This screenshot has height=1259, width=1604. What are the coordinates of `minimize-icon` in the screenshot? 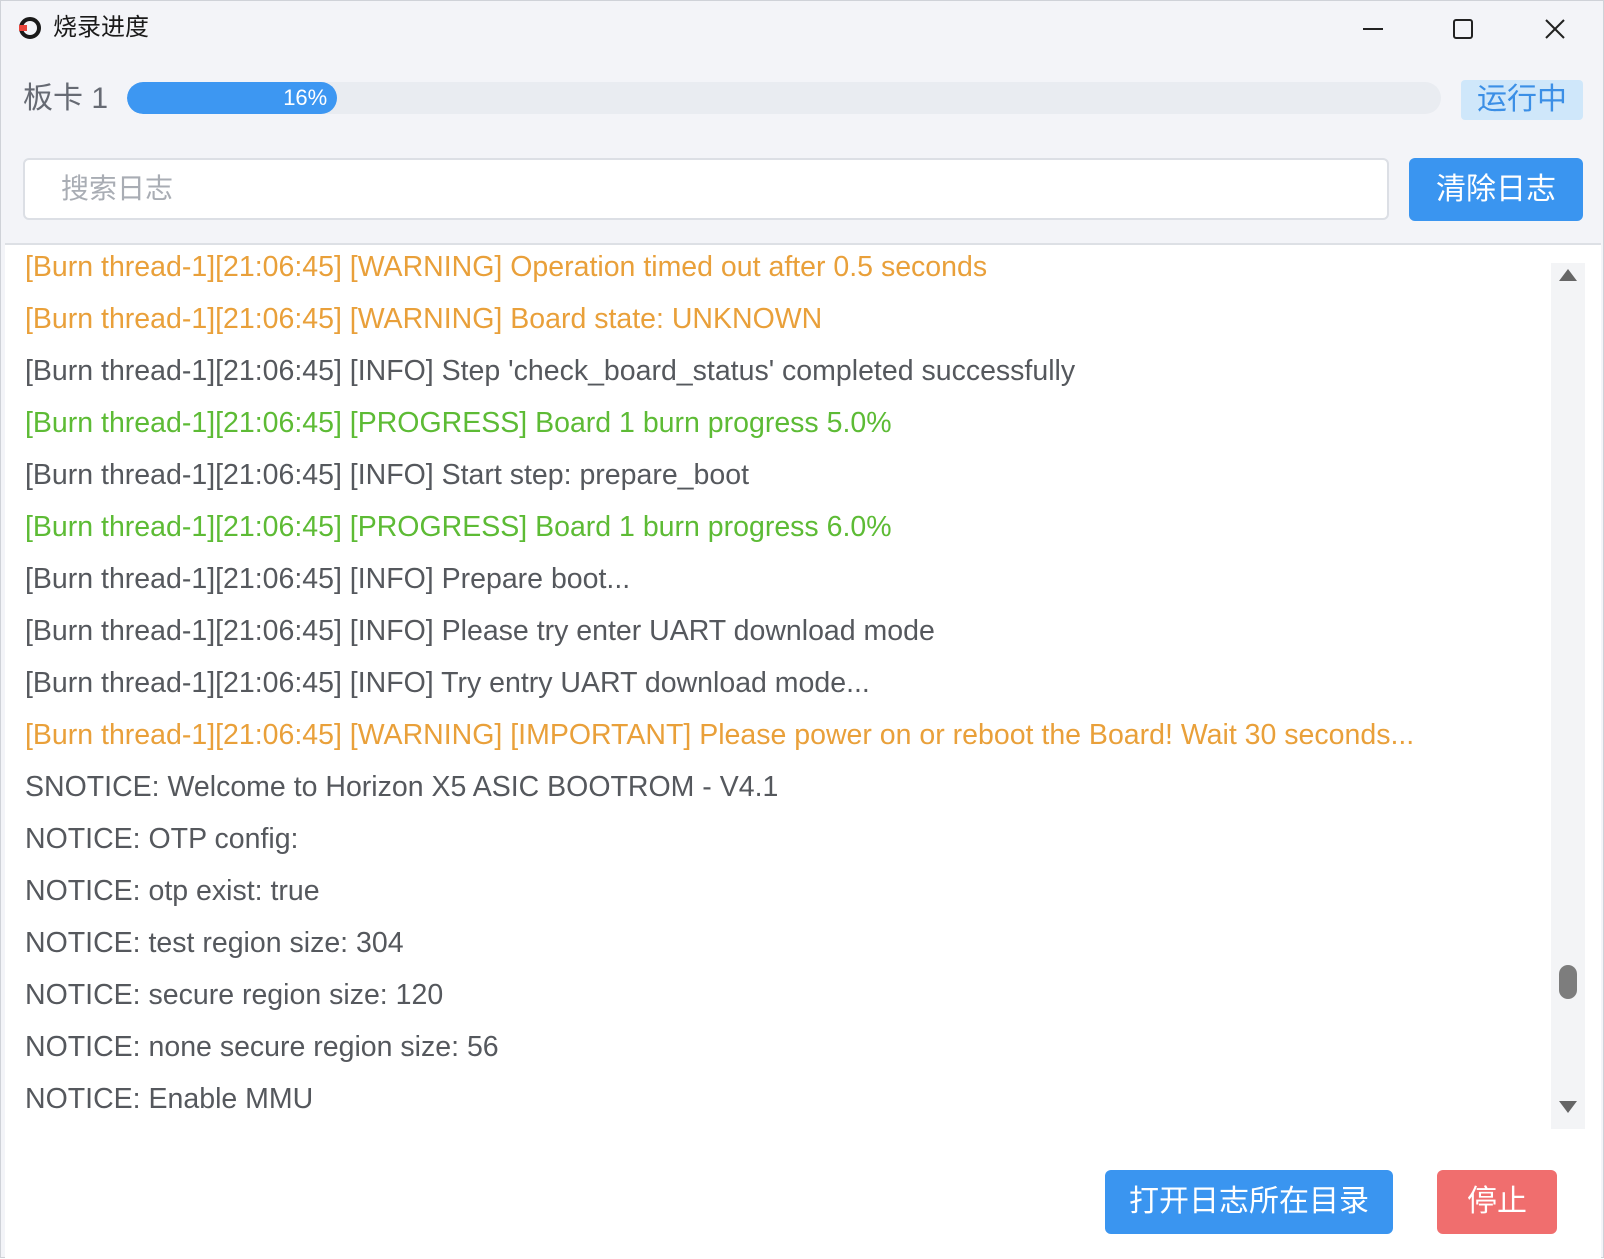 It's located at (1373, 29).